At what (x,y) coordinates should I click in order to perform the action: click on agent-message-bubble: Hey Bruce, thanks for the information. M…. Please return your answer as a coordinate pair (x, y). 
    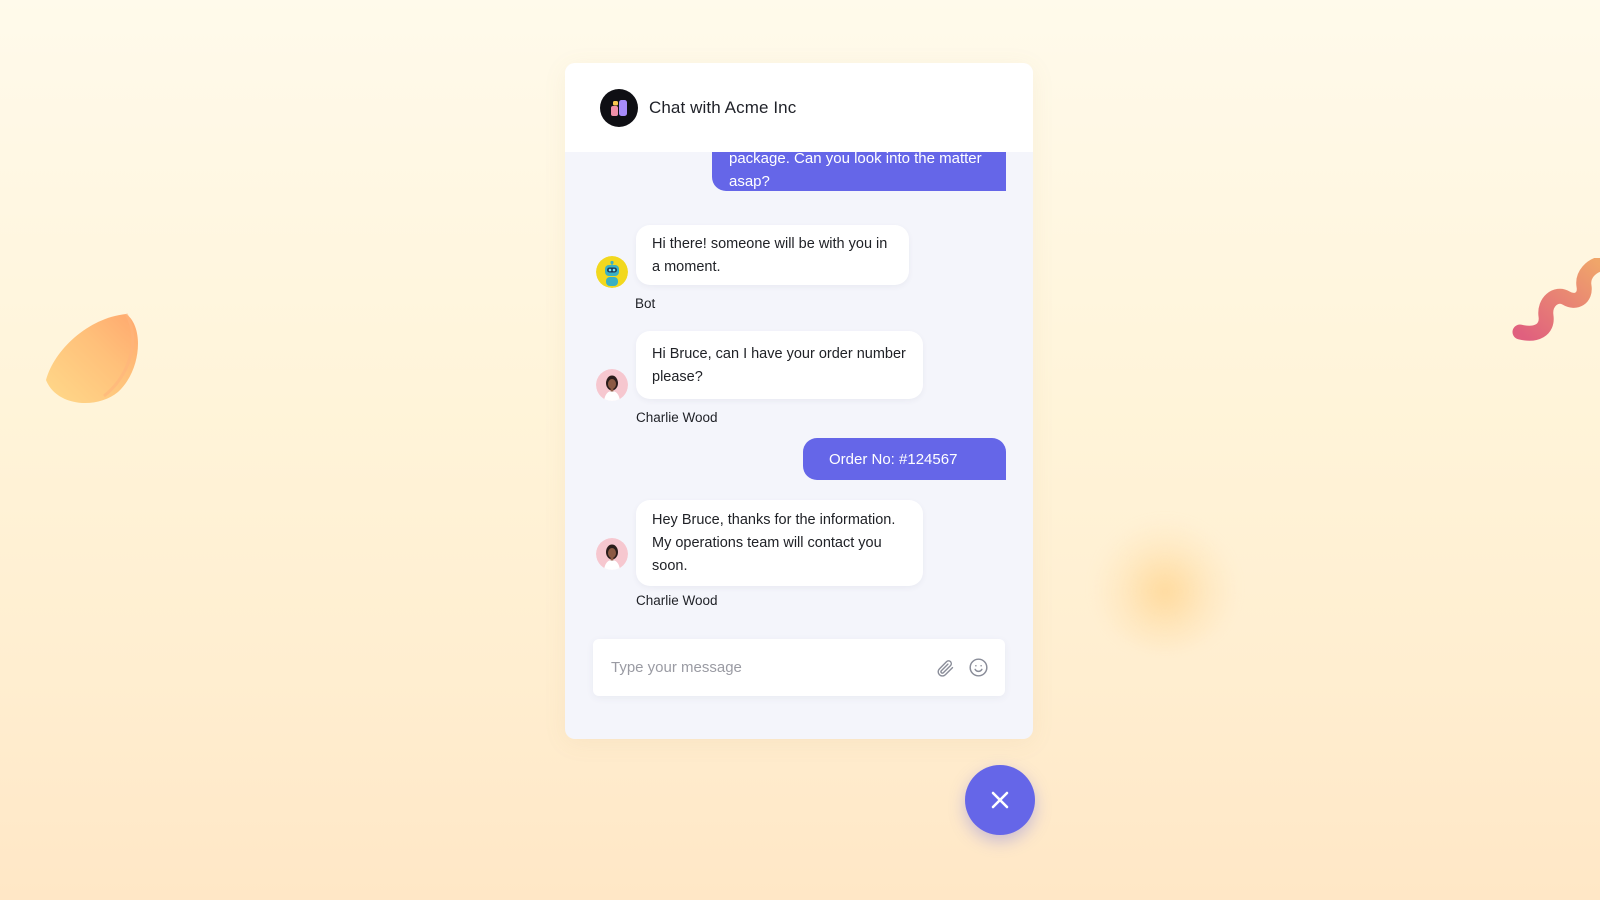
    Looking at the image, I should click on (779, 543).